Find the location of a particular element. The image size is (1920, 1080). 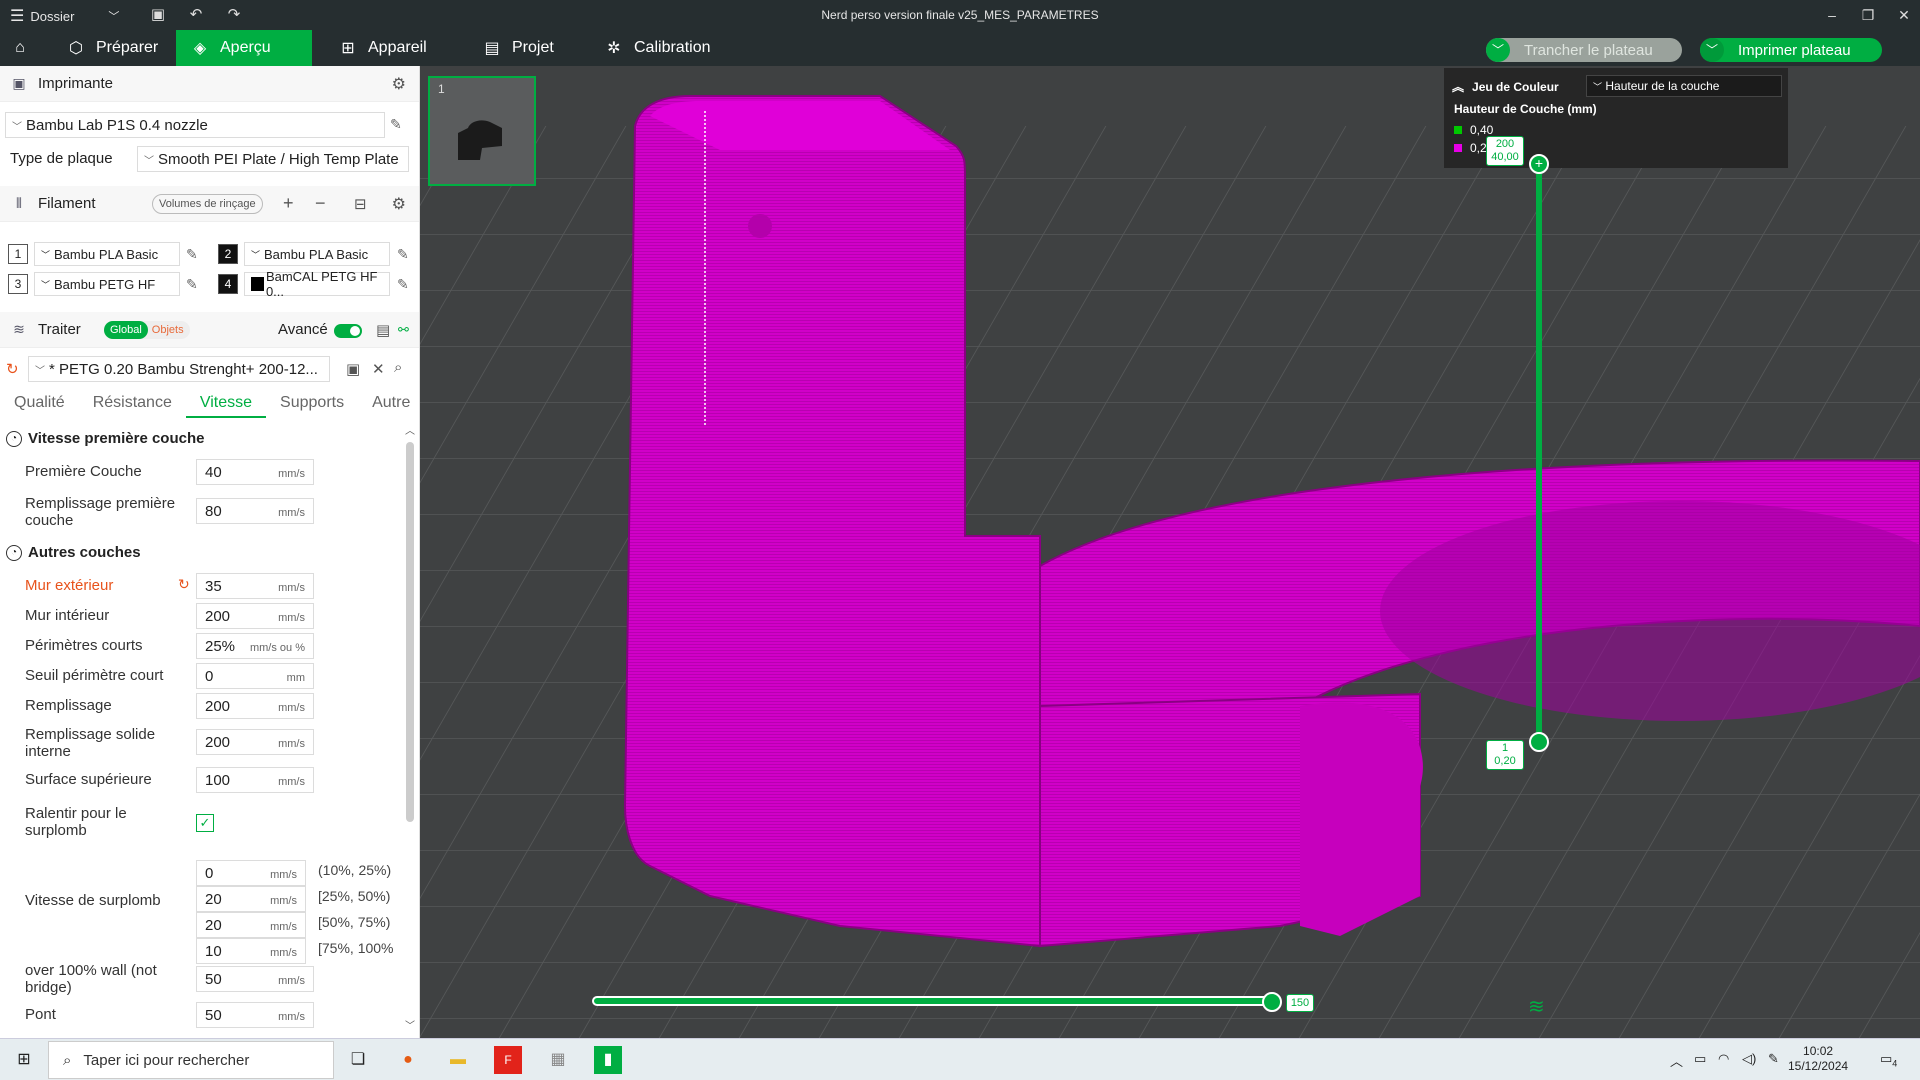

maximize-button: ❐ is located at coordinates (1868, 15).